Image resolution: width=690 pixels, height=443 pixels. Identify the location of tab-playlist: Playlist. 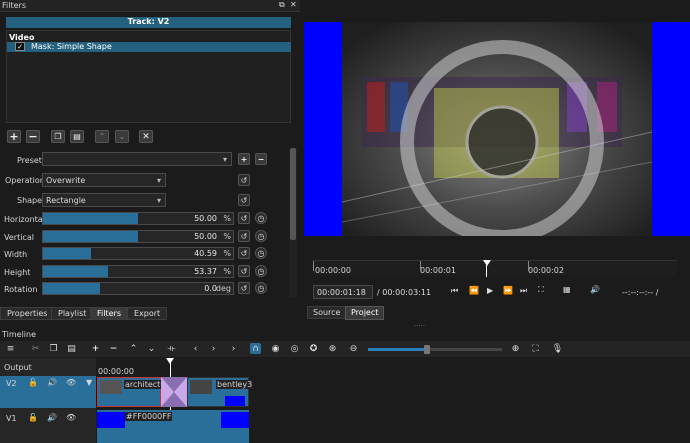
(72, 313).